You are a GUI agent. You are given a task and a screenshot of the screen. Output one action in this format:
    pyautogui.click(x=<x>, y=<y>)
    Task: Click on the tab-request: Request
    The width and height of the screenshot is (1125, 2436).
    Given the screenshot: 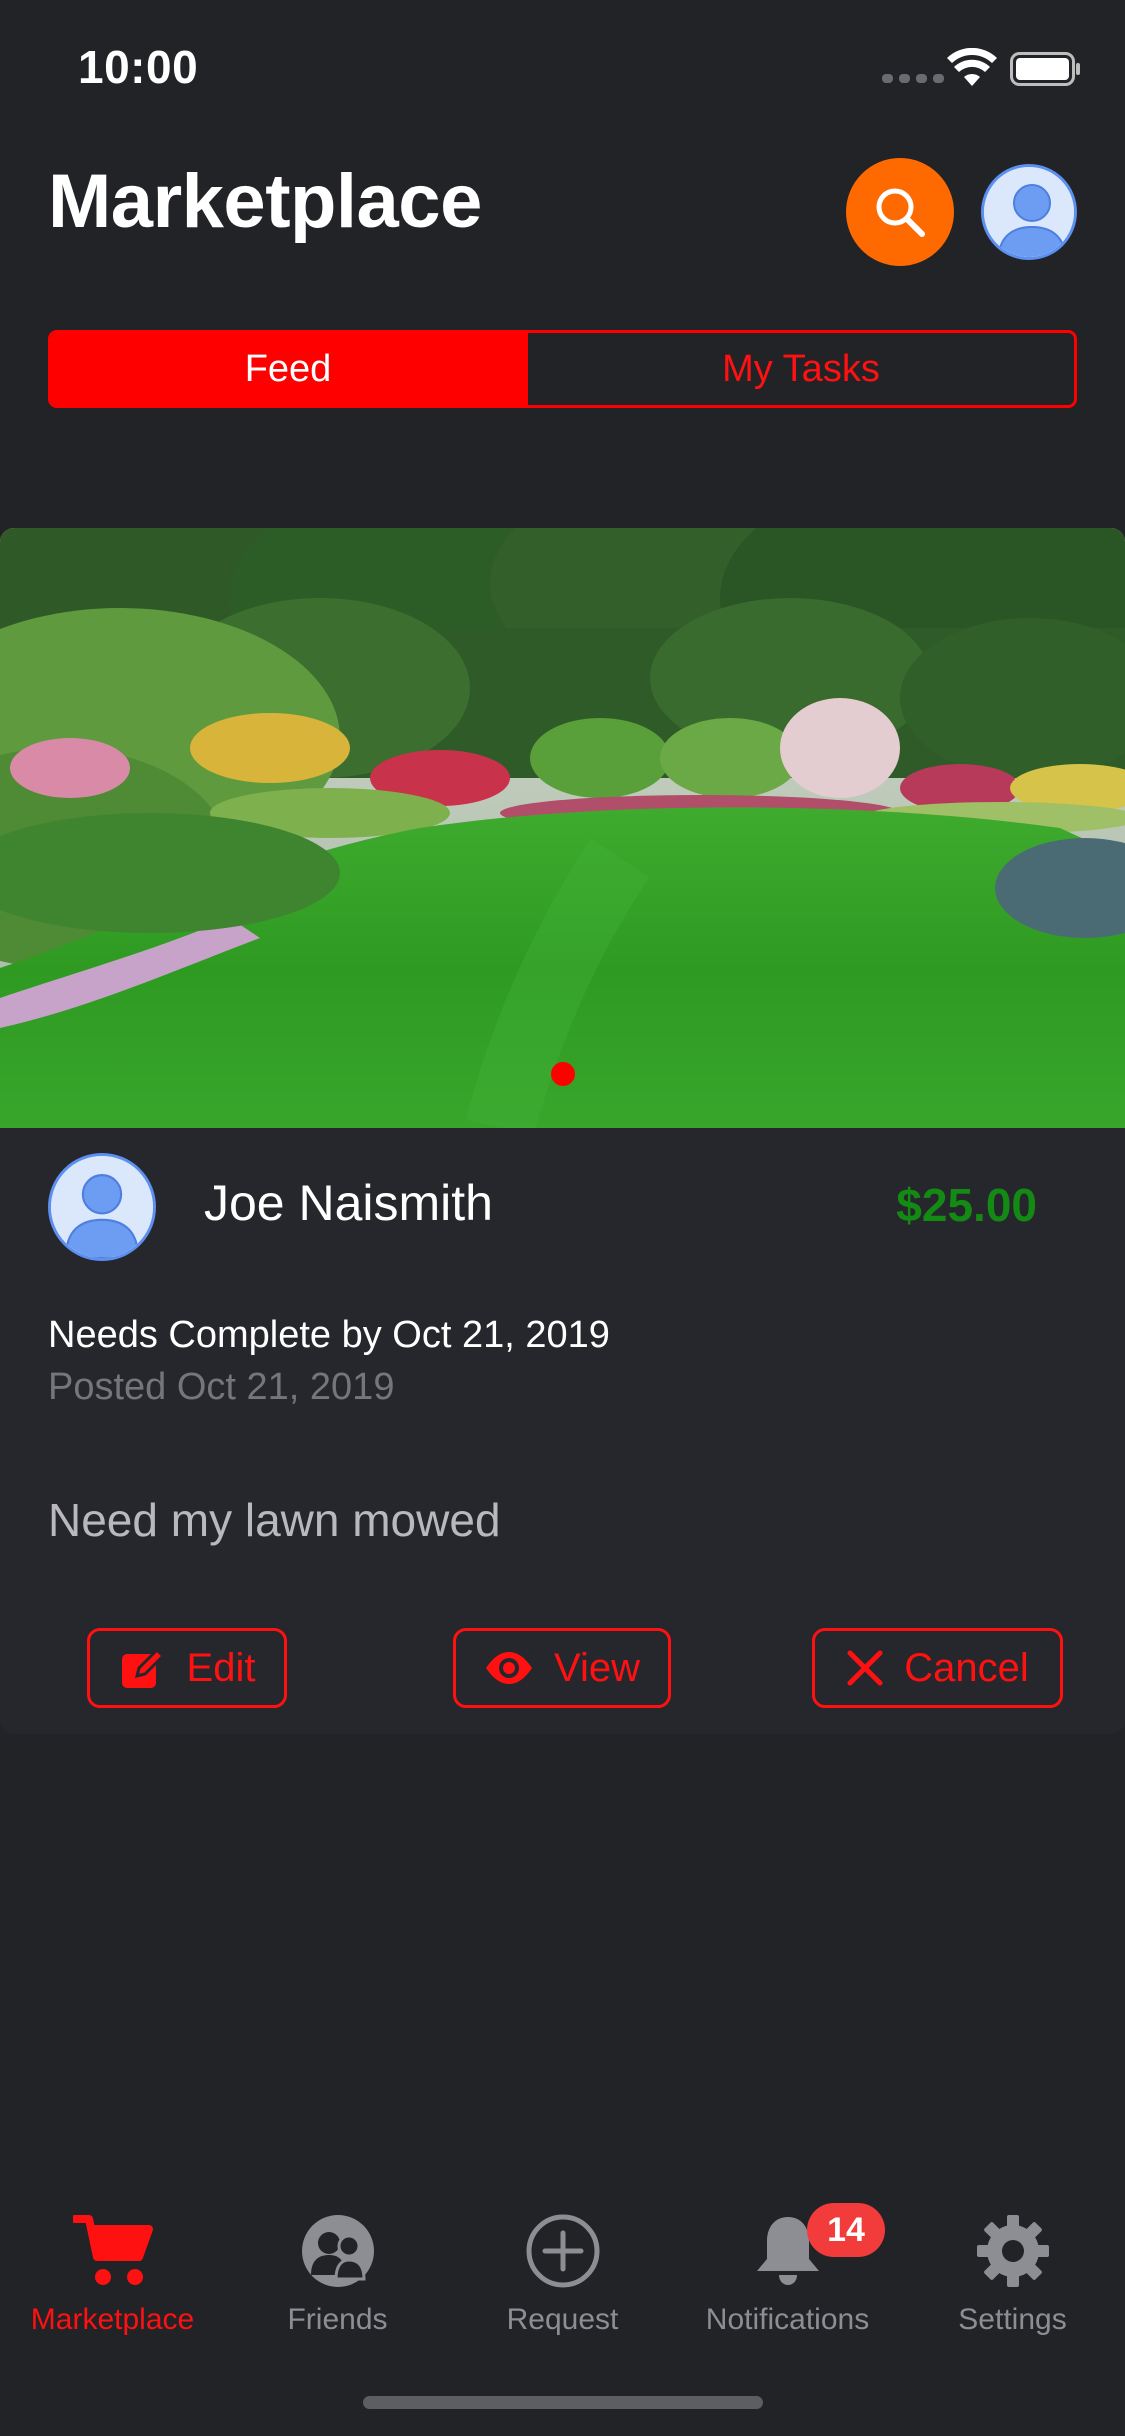 What is the action you would take?
    pyautogui.click(x=562, y=2279)
    